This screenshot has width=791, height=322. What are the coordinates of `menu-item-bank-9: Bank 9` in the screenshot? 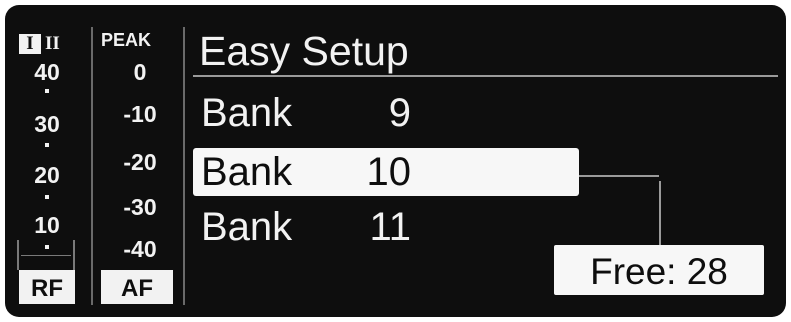 It's located at (386, 113).